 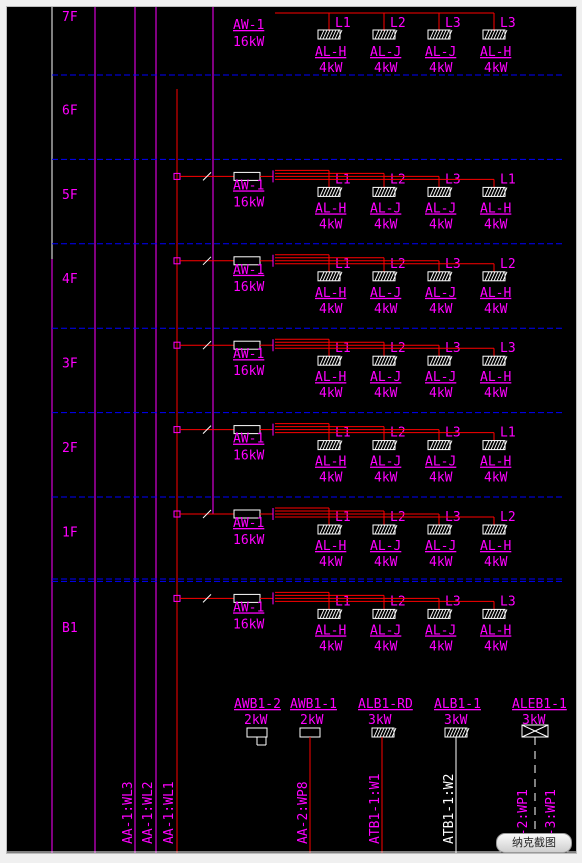 I want to click on basement-panel-name: ALEB1-1, so click(x=539, y=704).